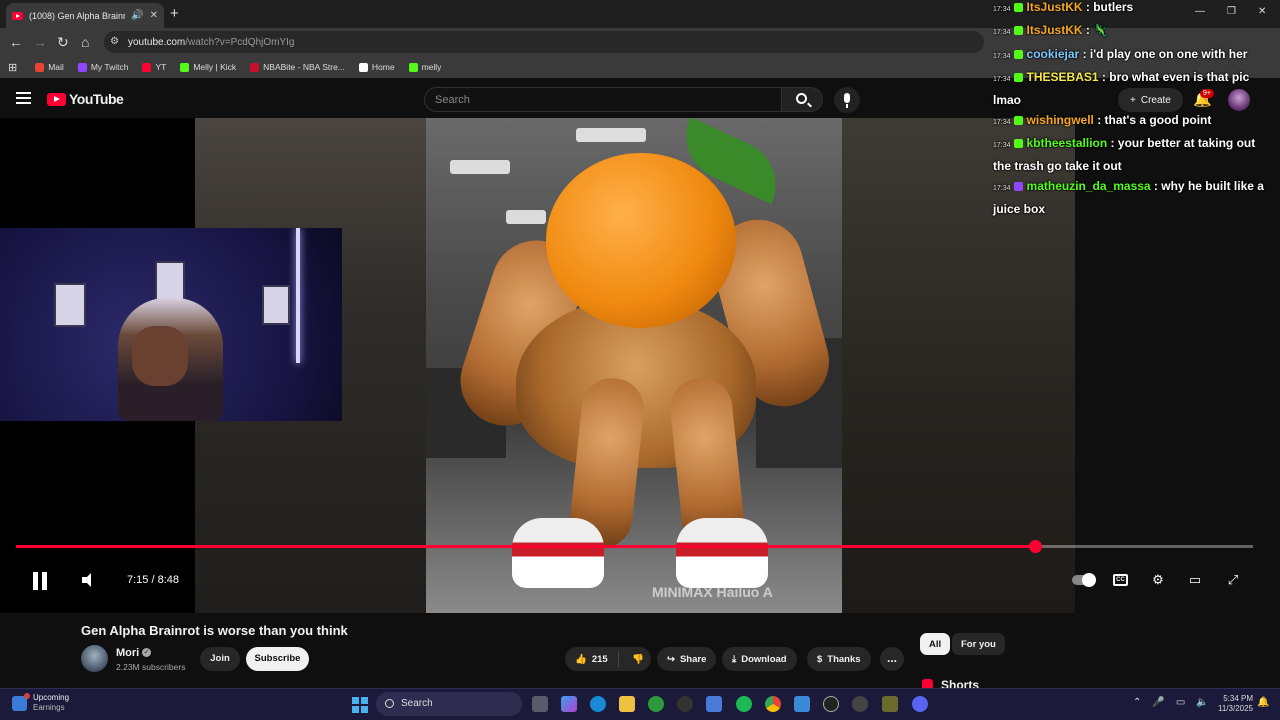  Describe the element at coordinates (154, 15) in the screenshot. I see `close-tab-icon: ✕` at that location.